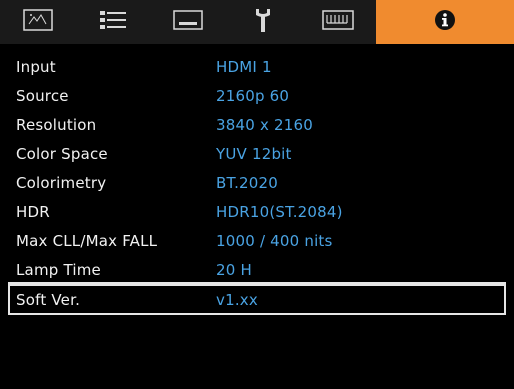  Describe the element at coordinates (237, 299) in the screenshot. I see `row-value: v1.xx` at that location.